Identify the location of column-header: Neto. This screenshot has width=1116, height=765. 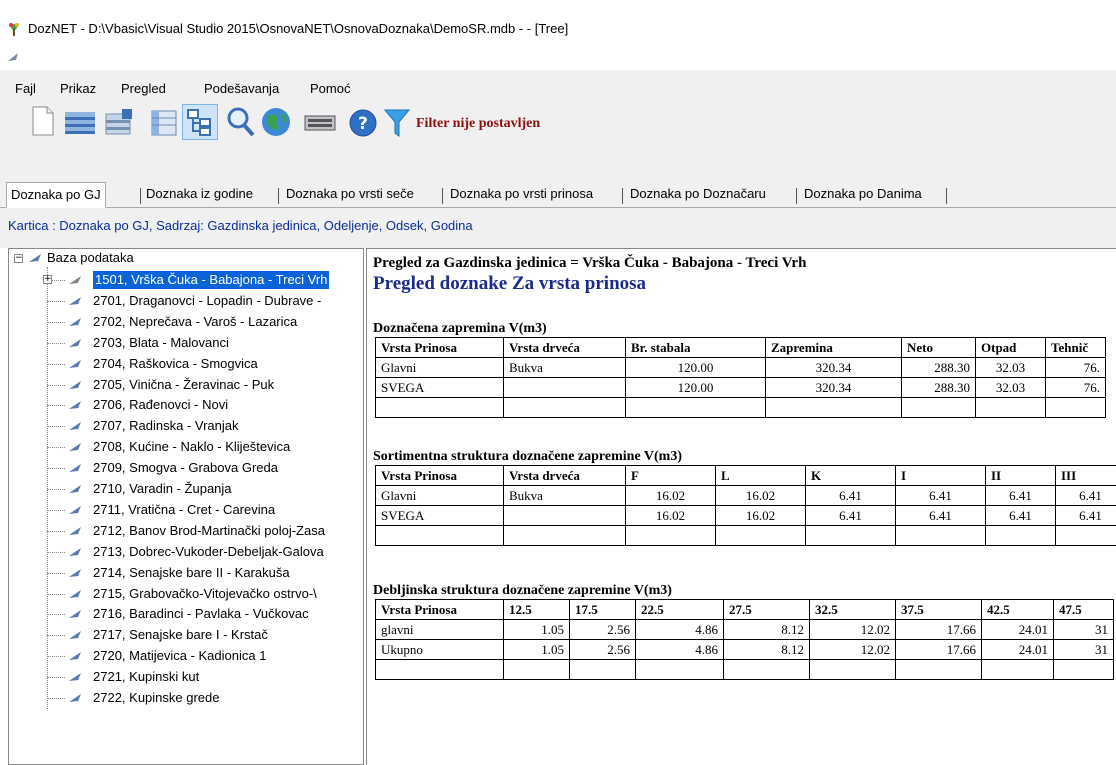
(938, 347).